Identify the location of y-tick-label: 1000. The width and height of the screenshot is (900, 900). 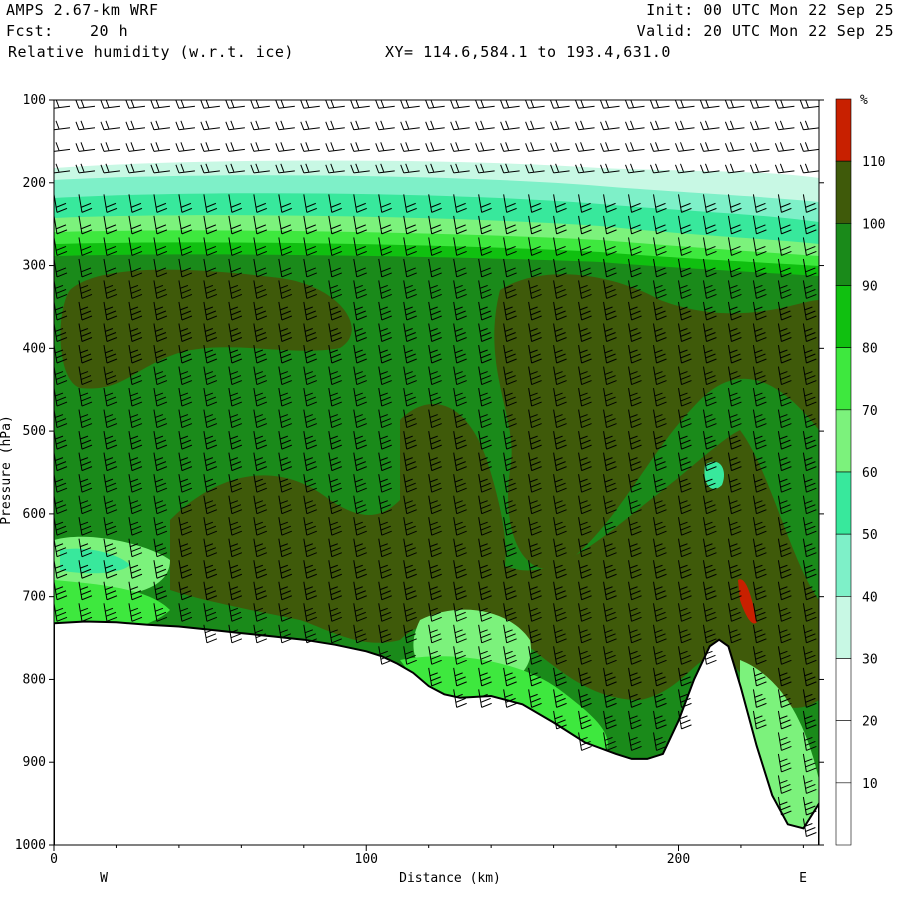
(30, 845).